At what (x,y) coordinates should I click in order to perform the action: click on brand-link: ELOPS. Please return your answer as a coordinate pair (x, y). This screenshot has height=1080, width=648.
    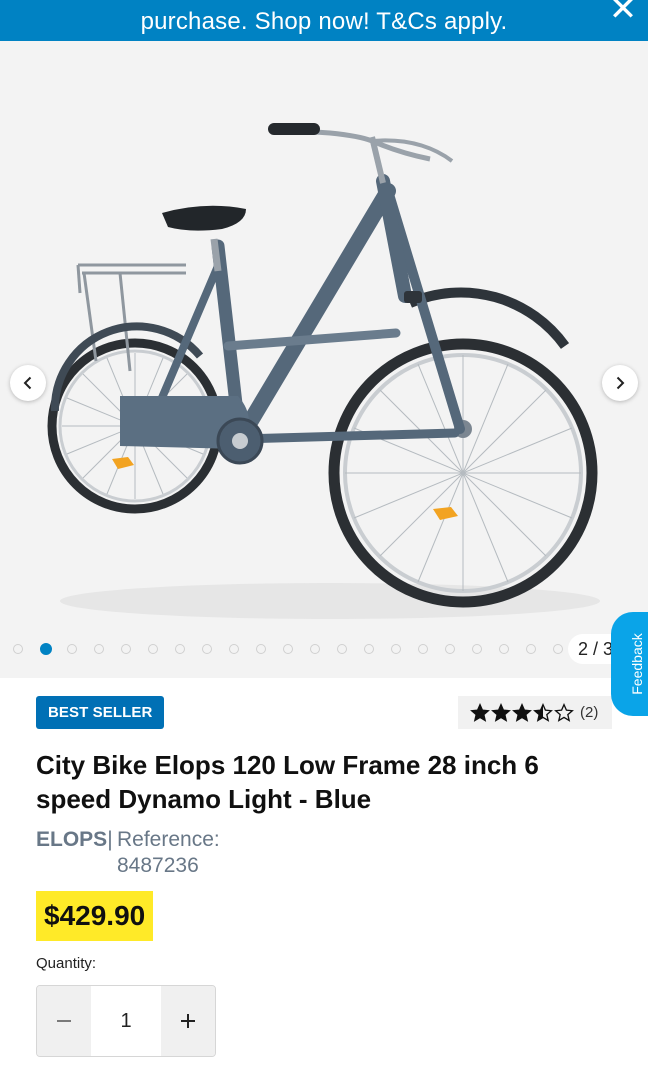
    Looking at the image, I should click on (71, 839).